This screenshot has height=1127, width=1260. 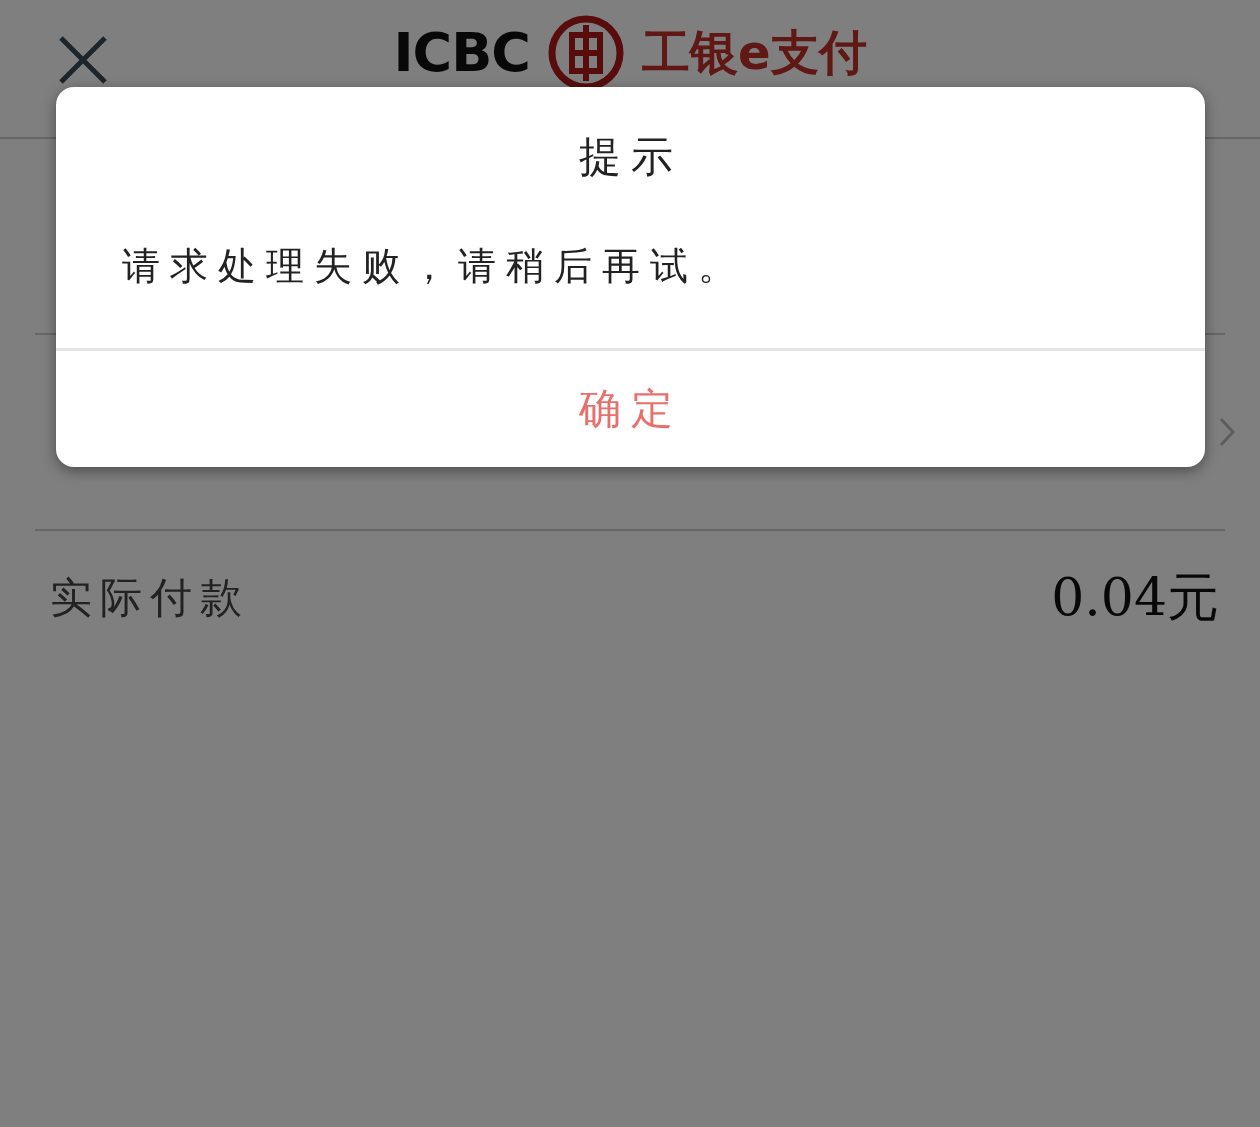 I want to click on amount-value: 0.04元, so click(x=1135, y=597).